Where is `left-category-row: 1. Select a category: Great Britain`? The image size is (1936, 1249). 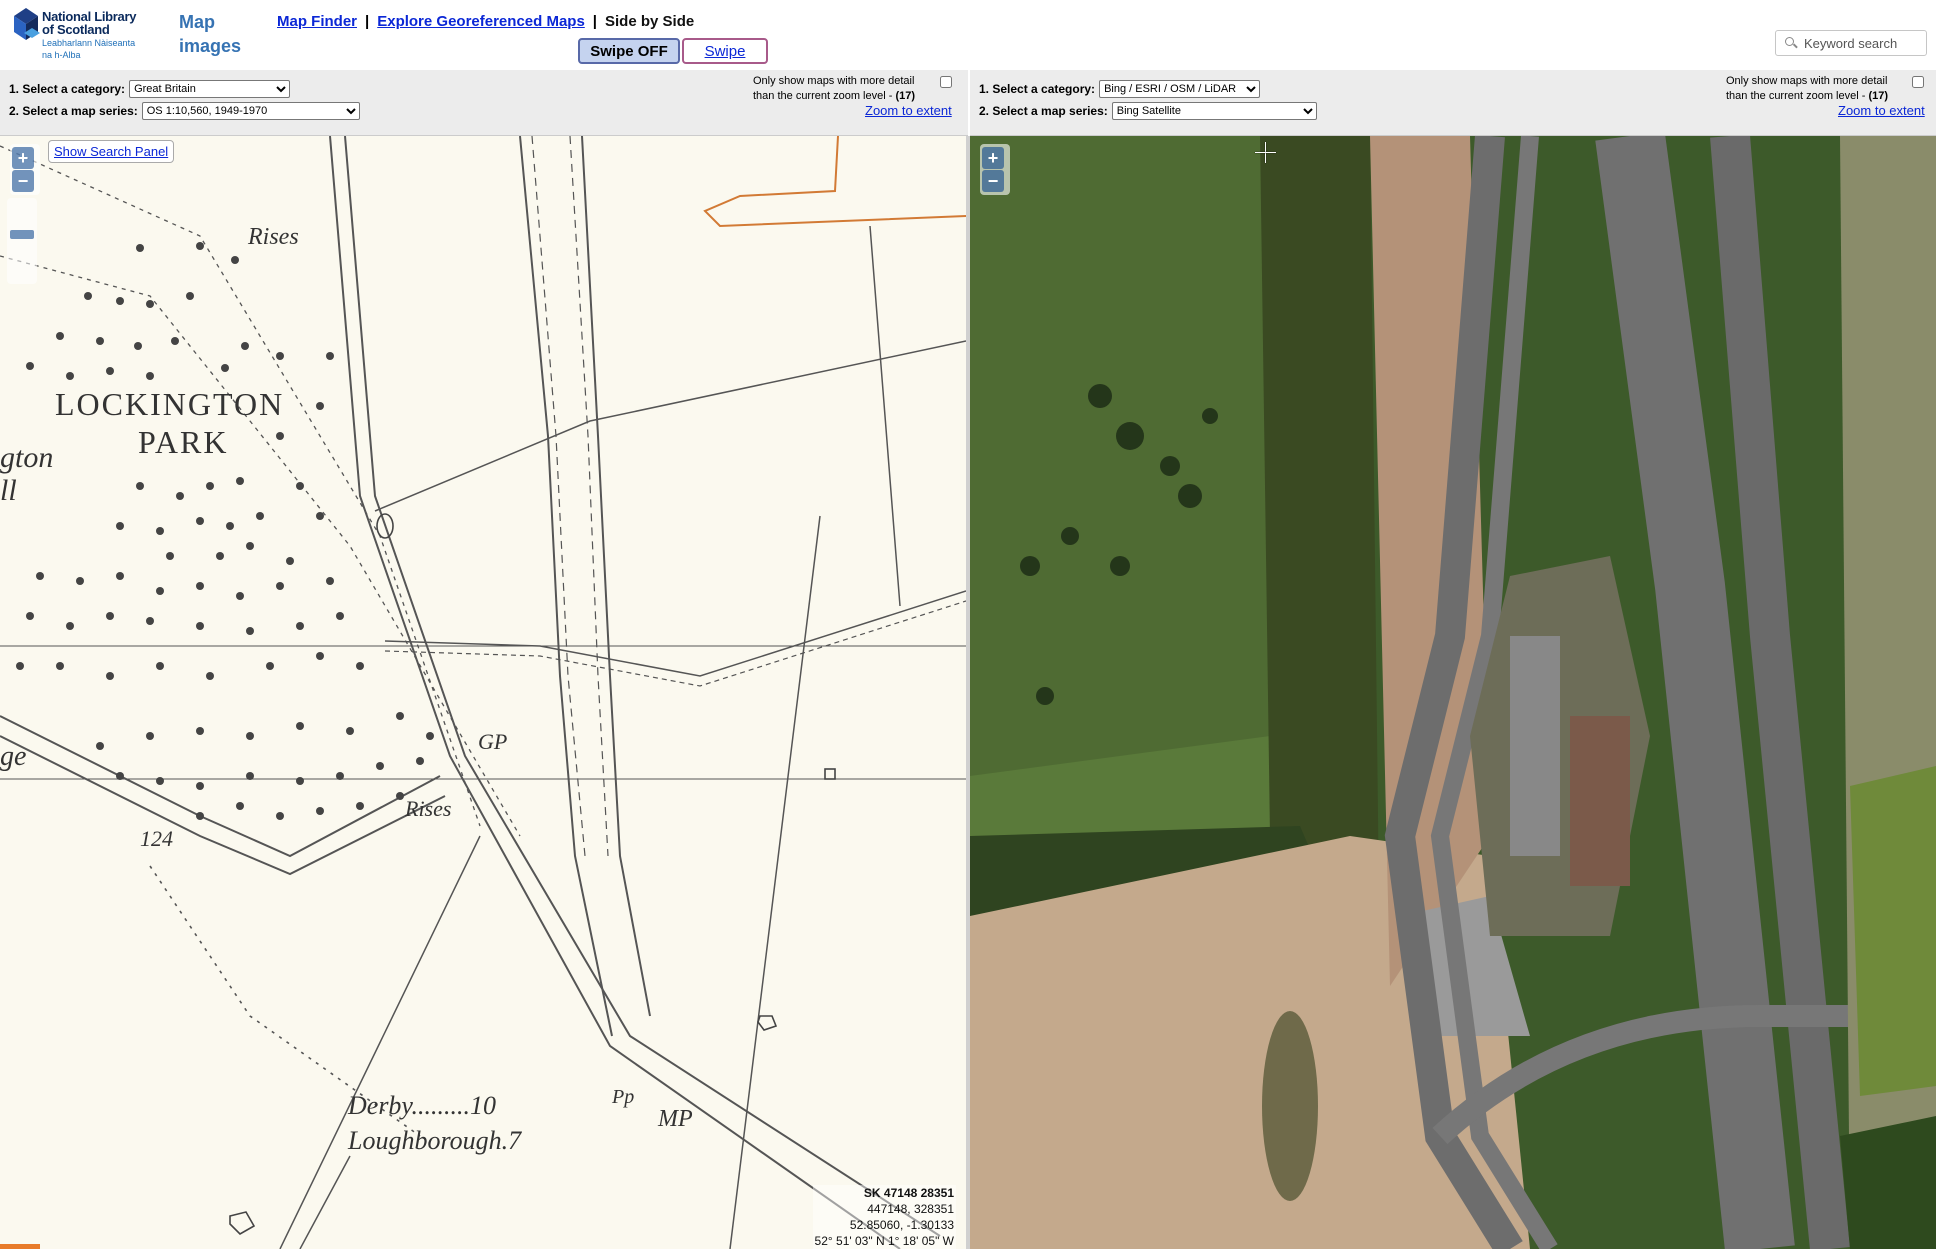
left-category-row: 1. Select a category: Great Britain is located at coordinates (150, 89).